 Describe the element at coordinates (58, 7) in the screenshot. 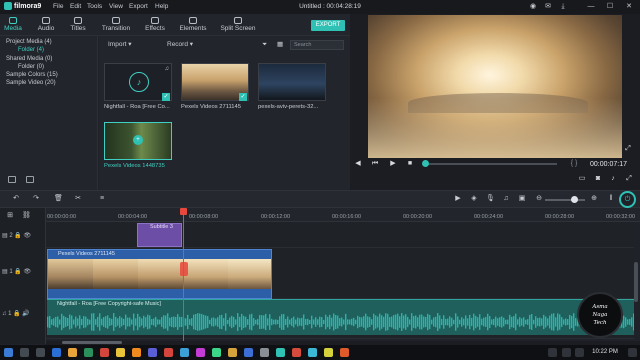

I see `menu-file: File` at that location.